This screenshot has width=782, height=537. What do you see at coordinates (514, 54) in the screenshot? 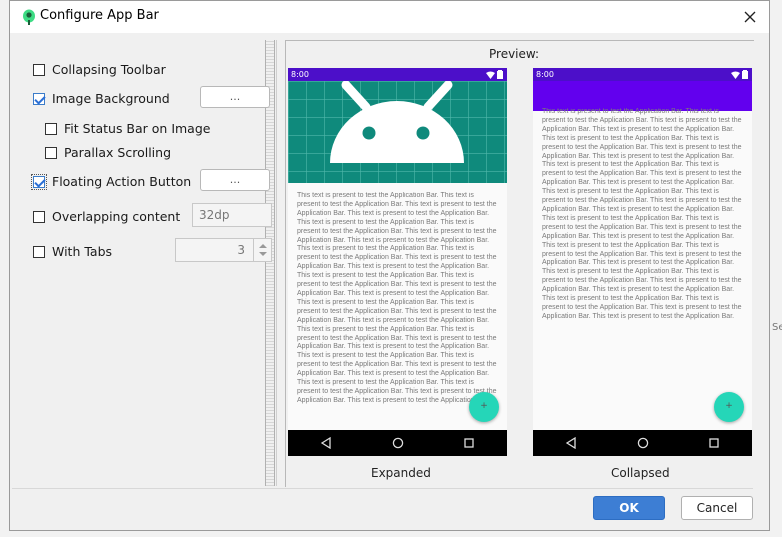
I see `preview-label: Preview:` at bounding box center [514, 54].